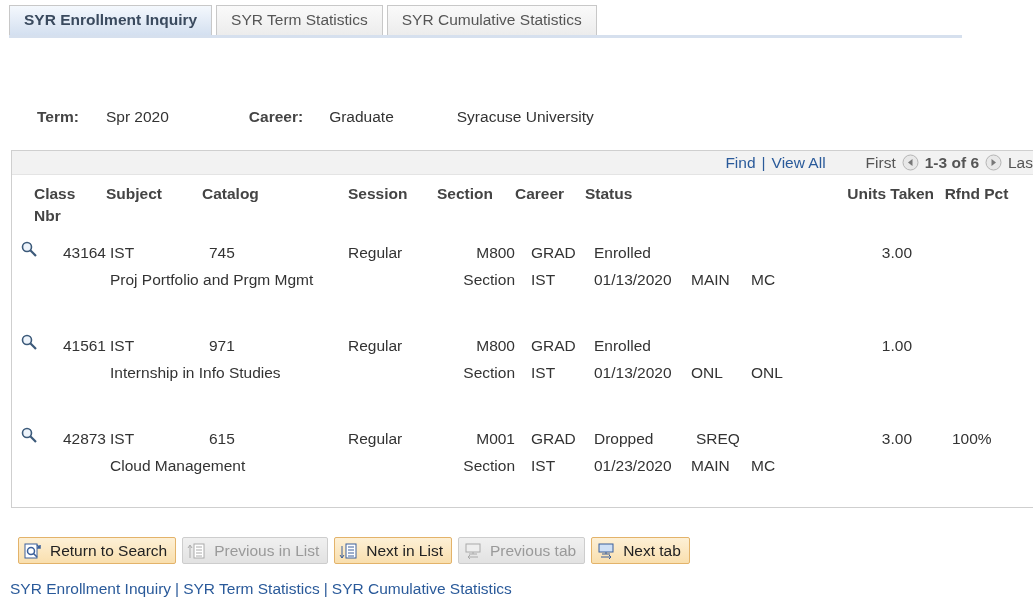 This screenshot has height=599, width=1033. Describe the element at coordinates (718, 438) in the screenshot. I see `table-cell-text: SREQ` at that location.